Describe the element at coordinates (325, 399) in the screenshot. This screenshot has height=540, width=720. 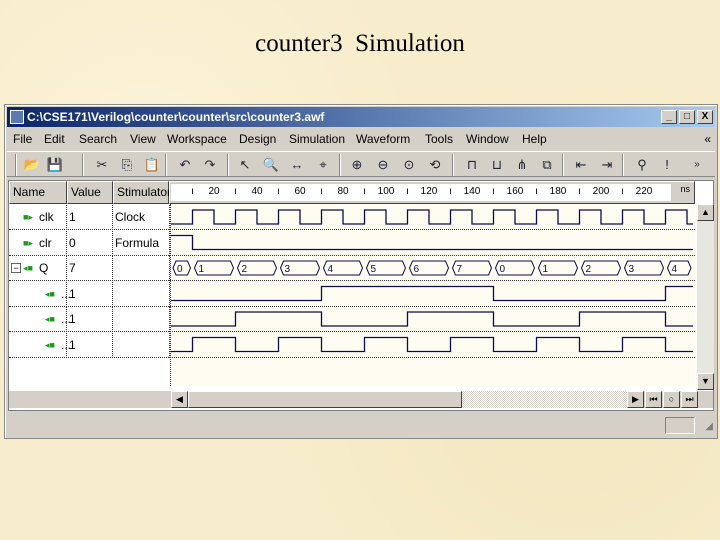
I see `scroll-thumb` at that location.